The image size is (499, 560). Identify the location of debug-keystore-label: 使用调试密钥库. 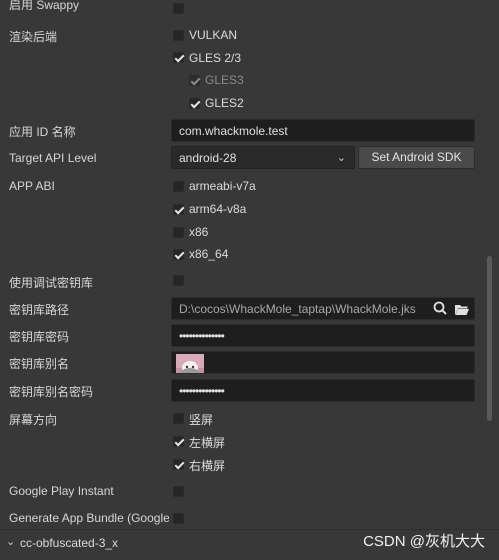
(51, 283).